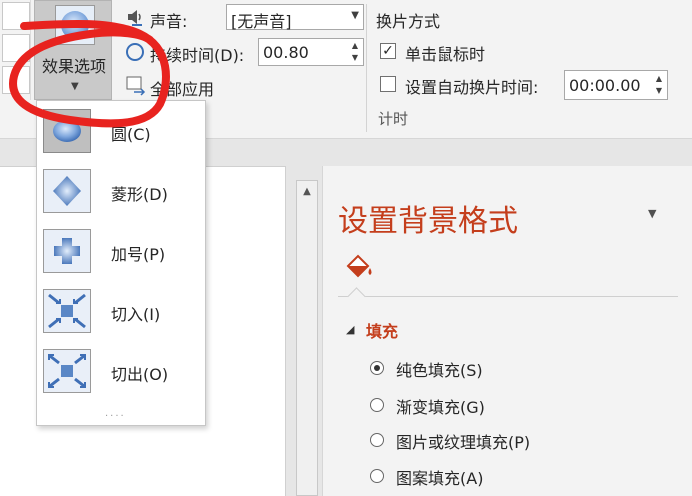 The image size is (692, 496). Describe the element at coordinates (138, 254) in the screenshot. I see `gallery-item-label: 加号(P)` at that location.